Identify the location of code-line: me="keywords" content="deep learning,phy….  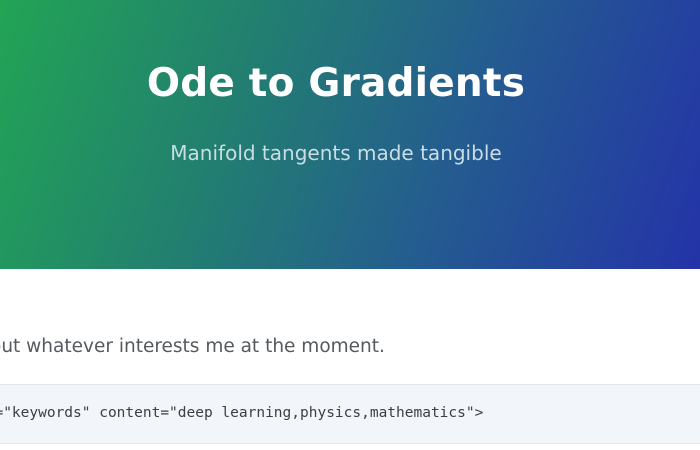
(242, 413).